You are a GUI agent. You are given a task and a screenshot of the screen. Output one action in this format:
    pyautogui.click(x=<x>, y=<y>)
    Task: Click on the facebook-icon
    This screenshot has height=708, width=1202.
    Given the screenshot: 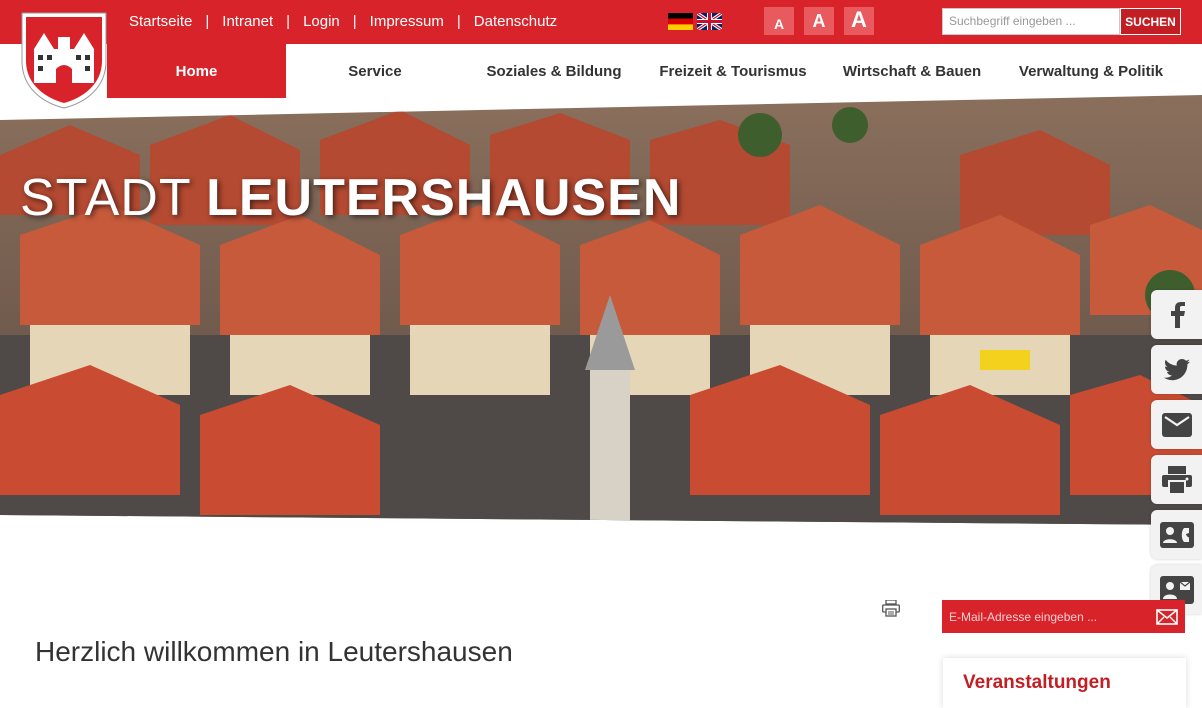 What is the action you would take?
    pyautogui.click(x=1177, y=314)
    